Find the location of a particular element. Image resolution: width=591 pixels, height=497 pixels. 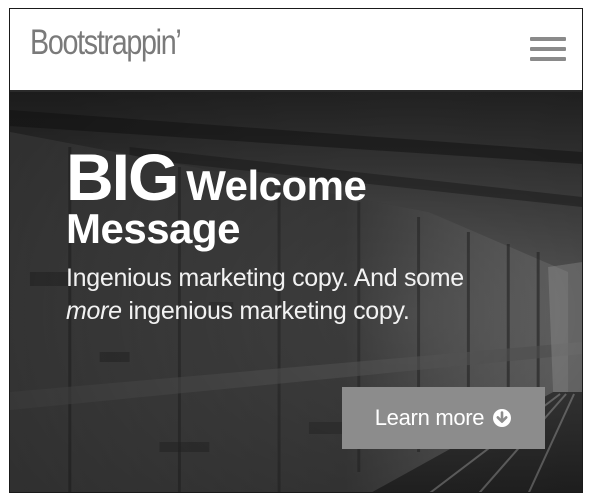

learn-more-button: Learn more is located at coordinates (443, 418).